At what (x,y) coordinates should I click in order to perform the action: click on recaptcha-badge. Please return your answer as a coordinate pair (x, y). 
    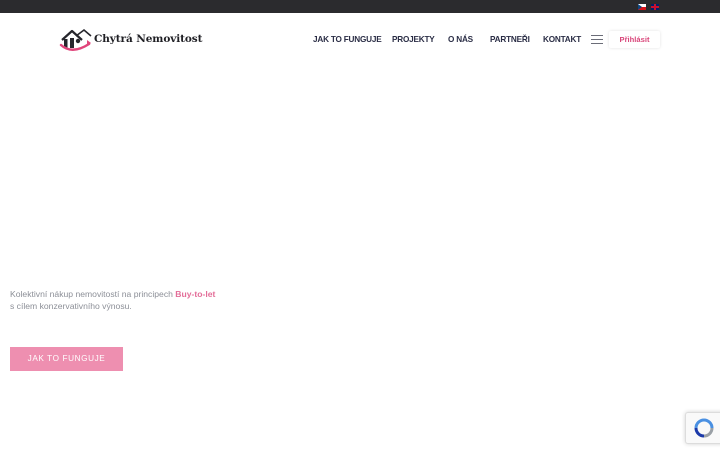
    Looking at the image, I should click on (702, 428).